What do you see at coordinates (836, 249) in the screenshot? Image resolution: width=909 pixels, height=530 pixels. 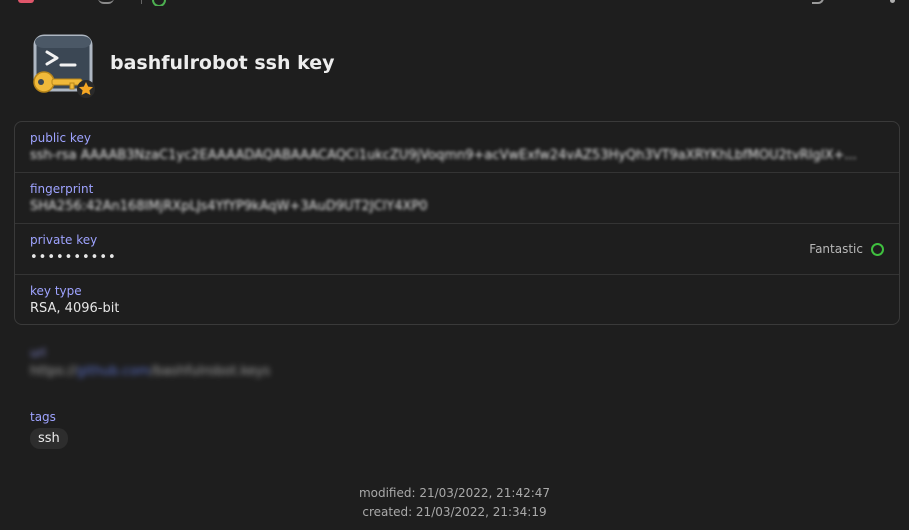 I see `strength-label: Fantastic` at bounding box center [836, 249].